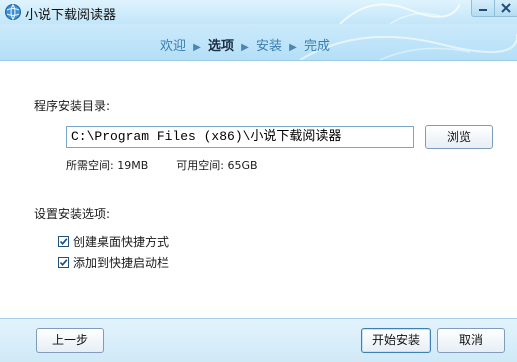  Describe the element at coordinates (13, 12) in the screenshot. I see `globe-icon` at that location.